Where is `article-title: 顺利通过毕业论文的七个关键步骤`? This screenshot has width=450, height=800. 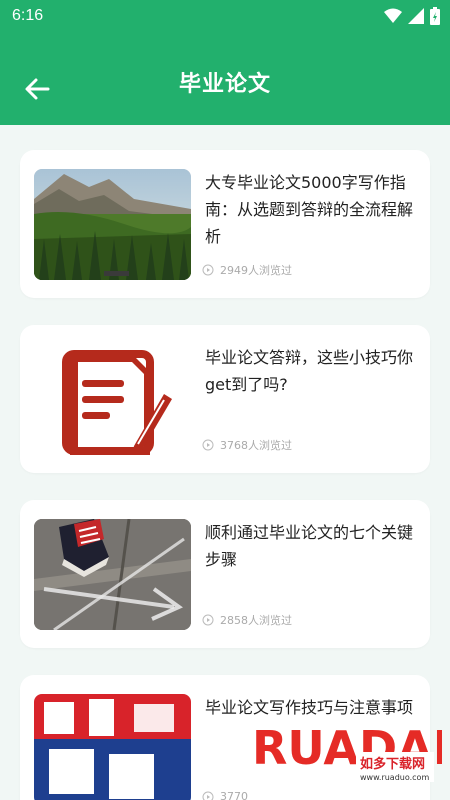 article-title: 顺利通过毕业论文的七个关键步骤 is located at coordinates (309, 546).